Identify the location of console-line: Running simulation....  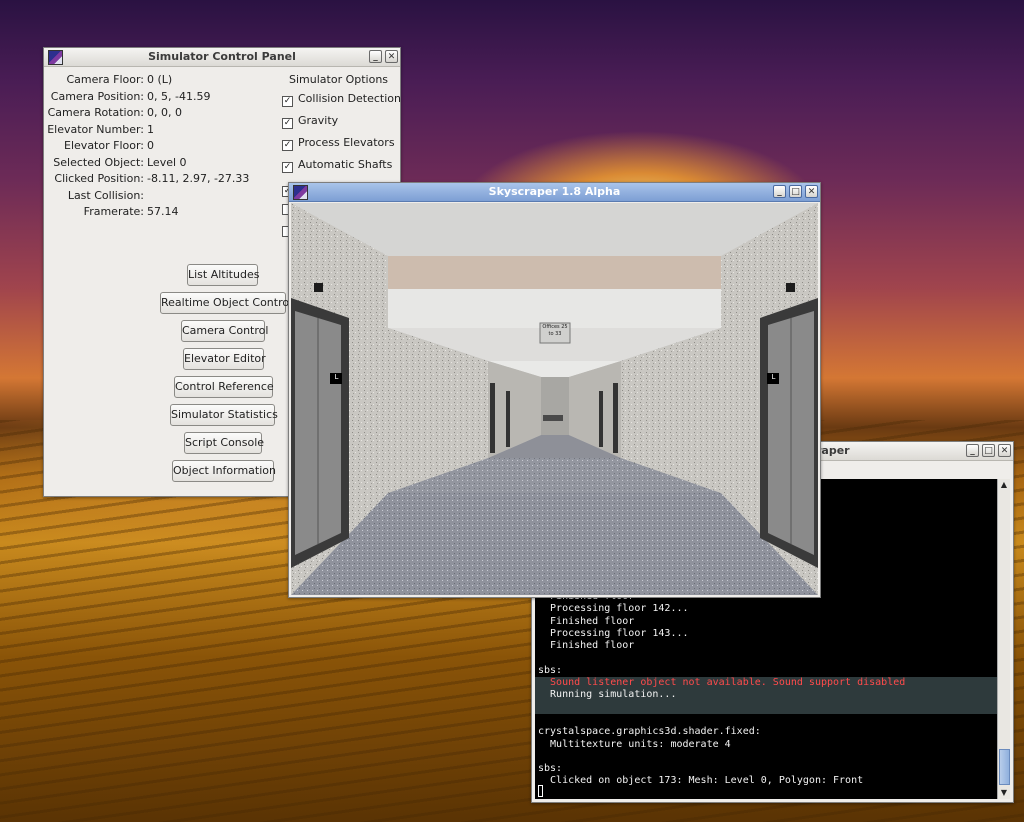
(766, 695).